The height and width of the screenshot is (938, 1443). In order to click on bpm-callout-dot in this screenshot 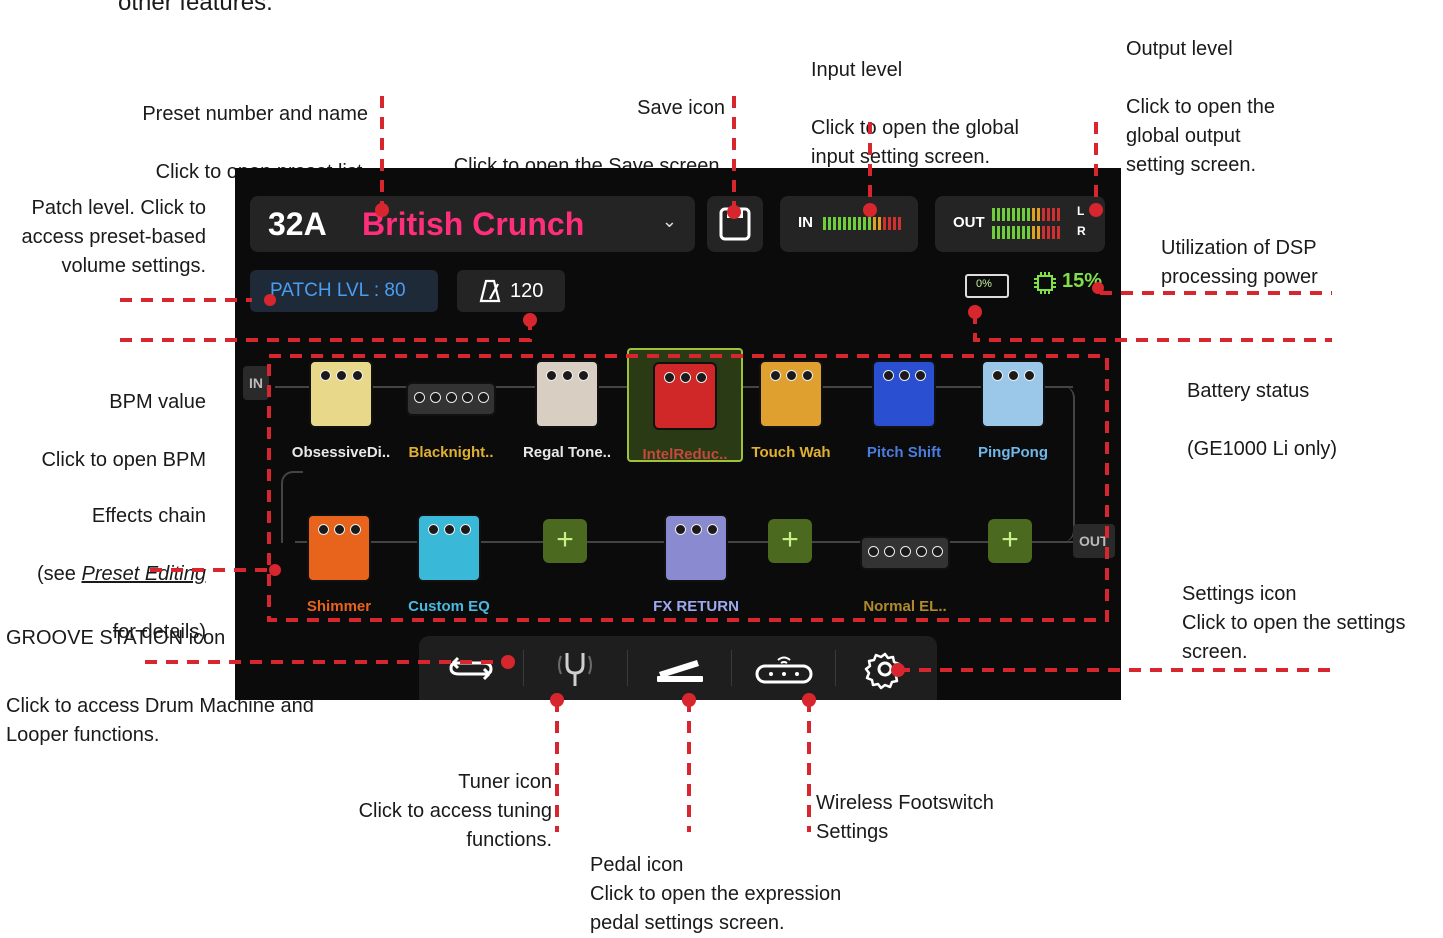, I will do `click(530, 320)`.